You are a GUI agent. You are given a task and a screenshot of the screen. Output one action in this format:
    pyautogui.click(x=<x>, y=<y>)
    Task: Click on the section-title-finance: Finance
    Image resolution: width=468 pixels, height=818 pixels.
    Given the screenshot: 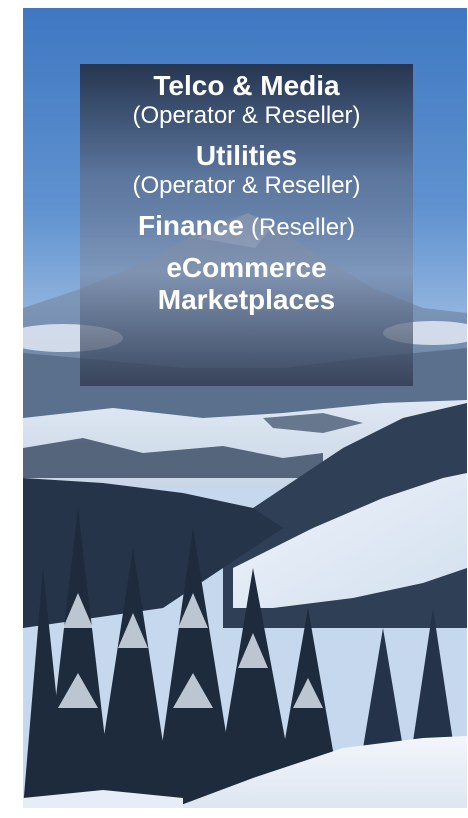 What is the action you would take?
    pyautogui.click(x=190, y=225)
    